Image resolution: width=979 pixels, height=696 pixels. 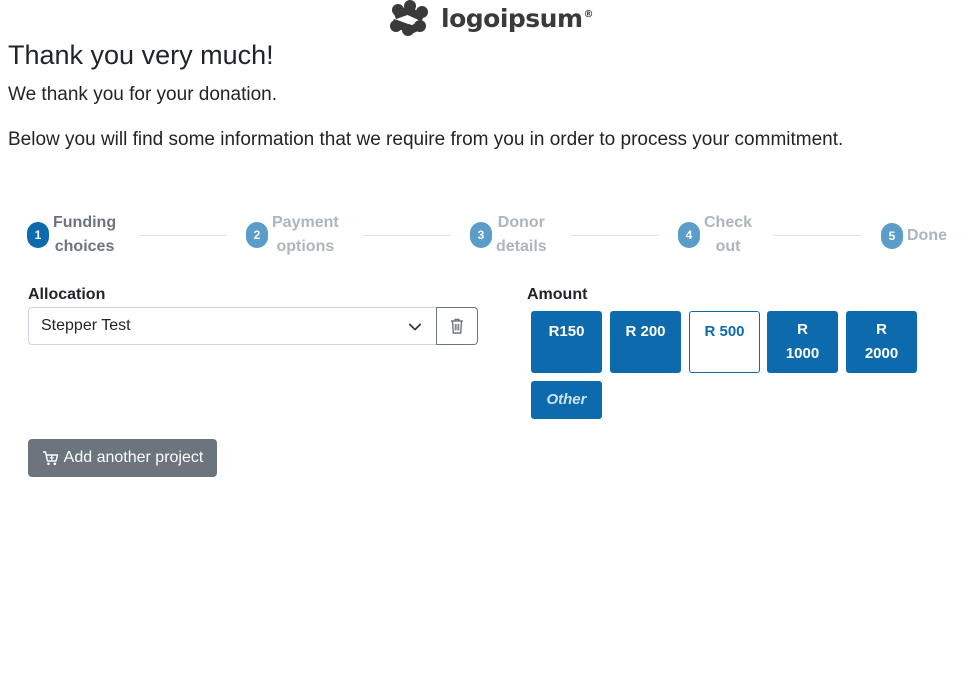 I want to click on step-label: Check out, so click(x=728, y=234).